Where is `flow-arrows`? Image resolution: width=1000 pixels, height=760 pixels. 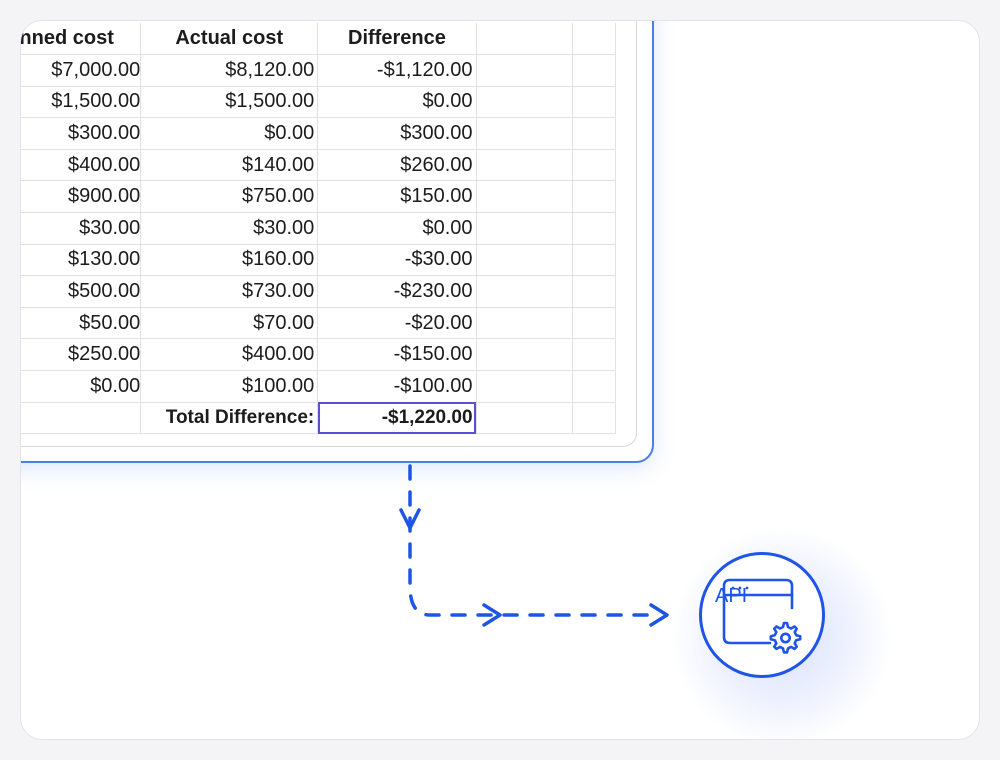
flow-arrows is located at coordinates (600, 559).